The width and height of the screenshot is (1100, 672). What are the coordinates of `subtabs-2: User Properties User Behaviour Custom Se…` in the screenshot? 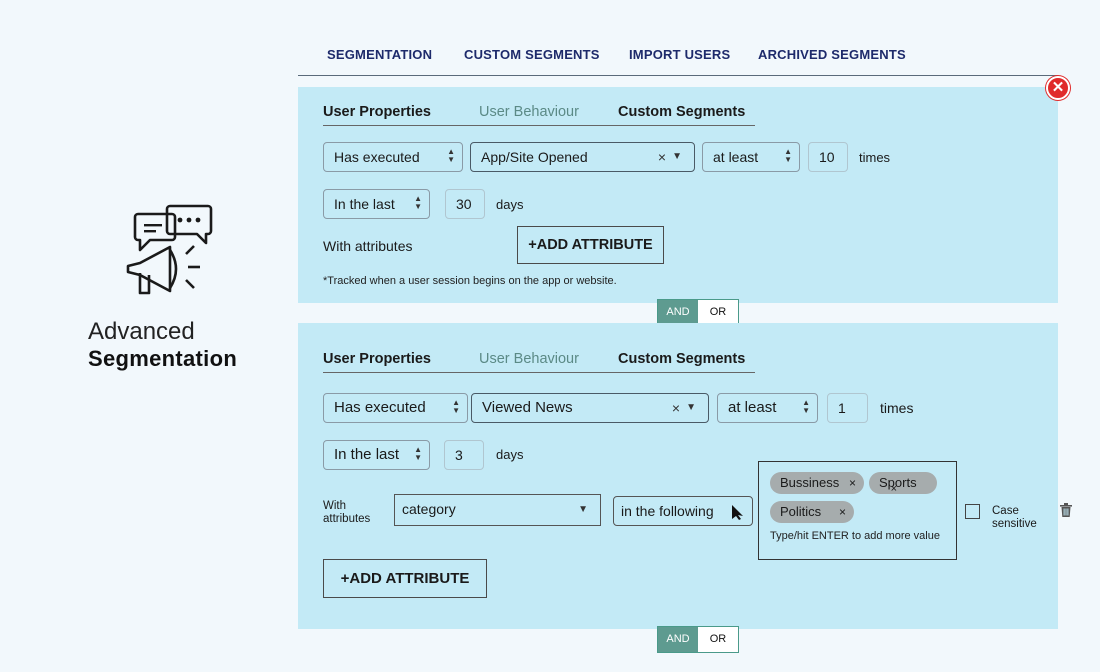 It's located at (539, 360).